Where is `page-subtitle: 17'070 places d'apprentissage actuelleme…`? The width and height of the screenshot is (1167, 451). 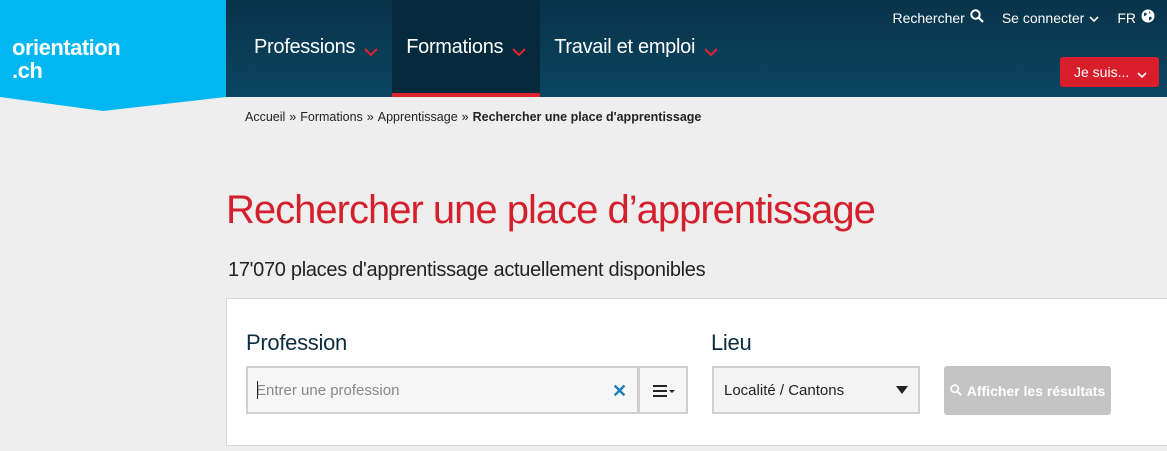 page-subtitle: 17'070 places d'apprentissage actuelleme… is located at coordinates (467, 270).